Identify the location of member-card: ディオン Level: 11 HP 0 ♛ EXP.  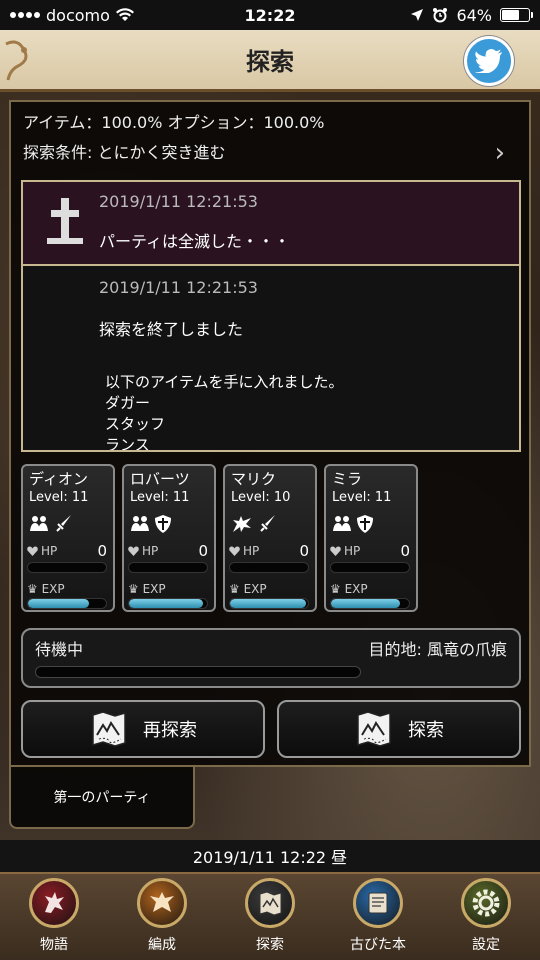
(68, 538).